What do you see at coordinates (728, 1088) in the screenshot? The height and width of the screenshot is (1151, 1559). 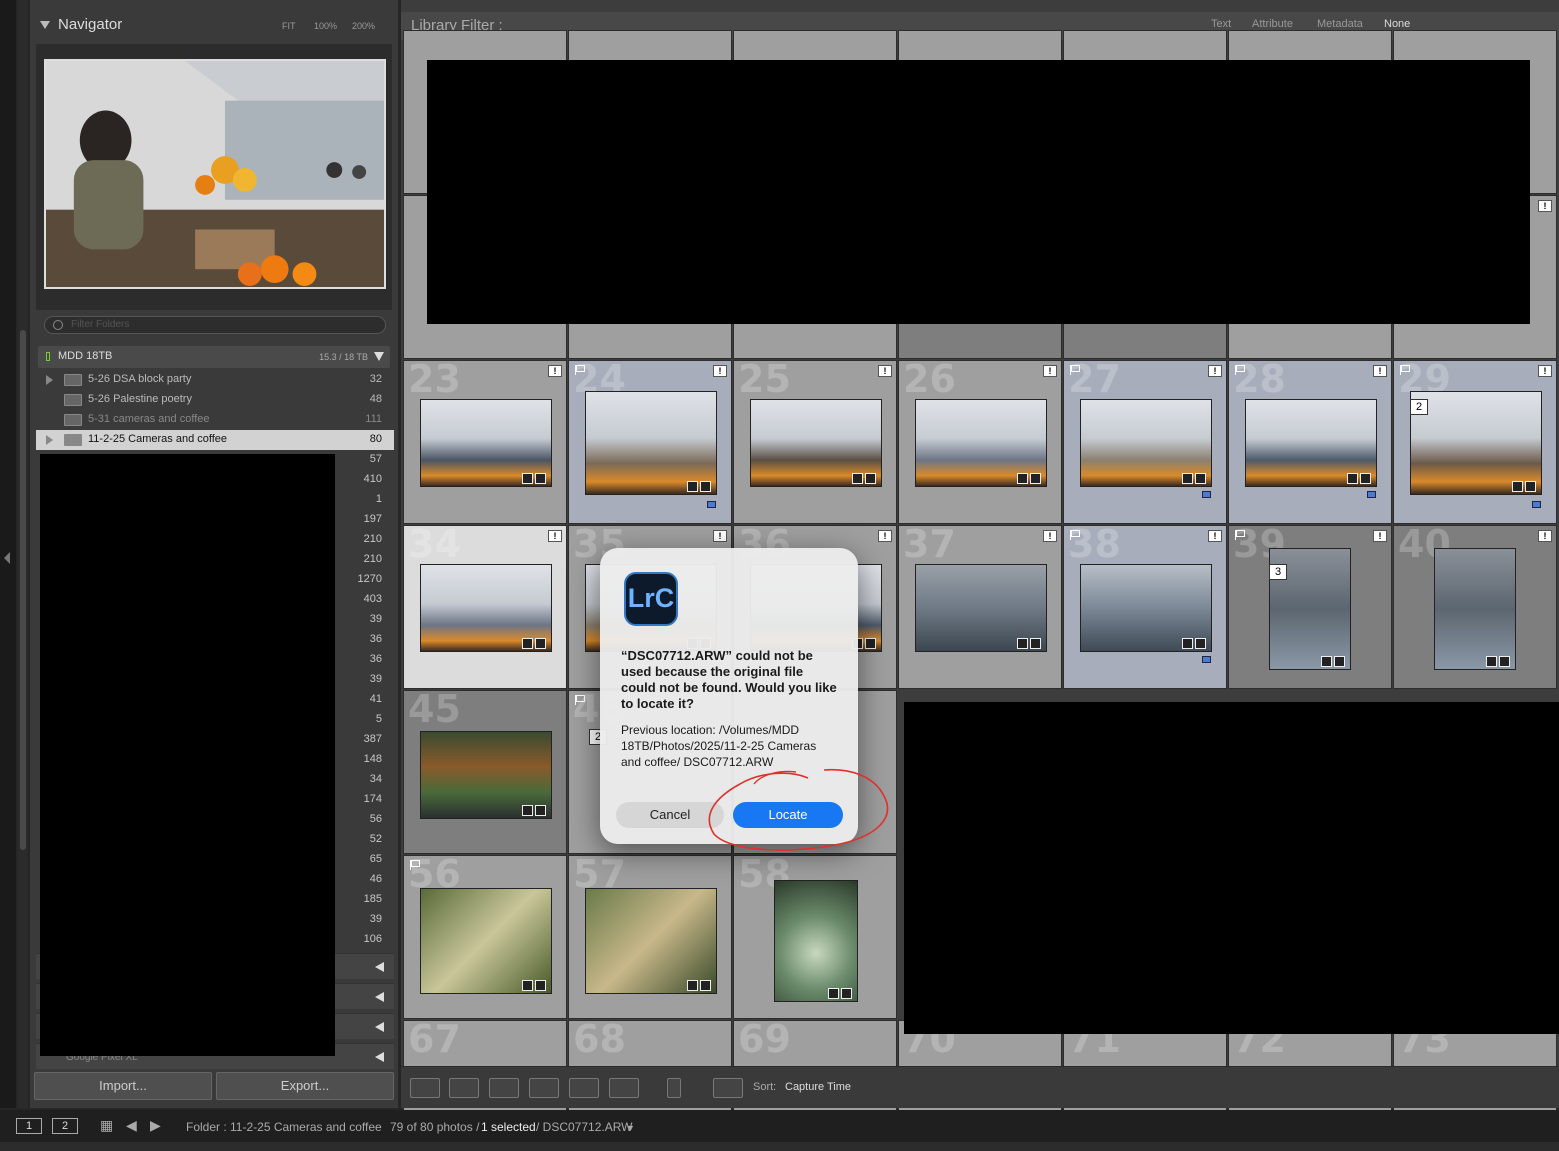 I see `sort-direction-icon` at bounding box center [728, 1088].